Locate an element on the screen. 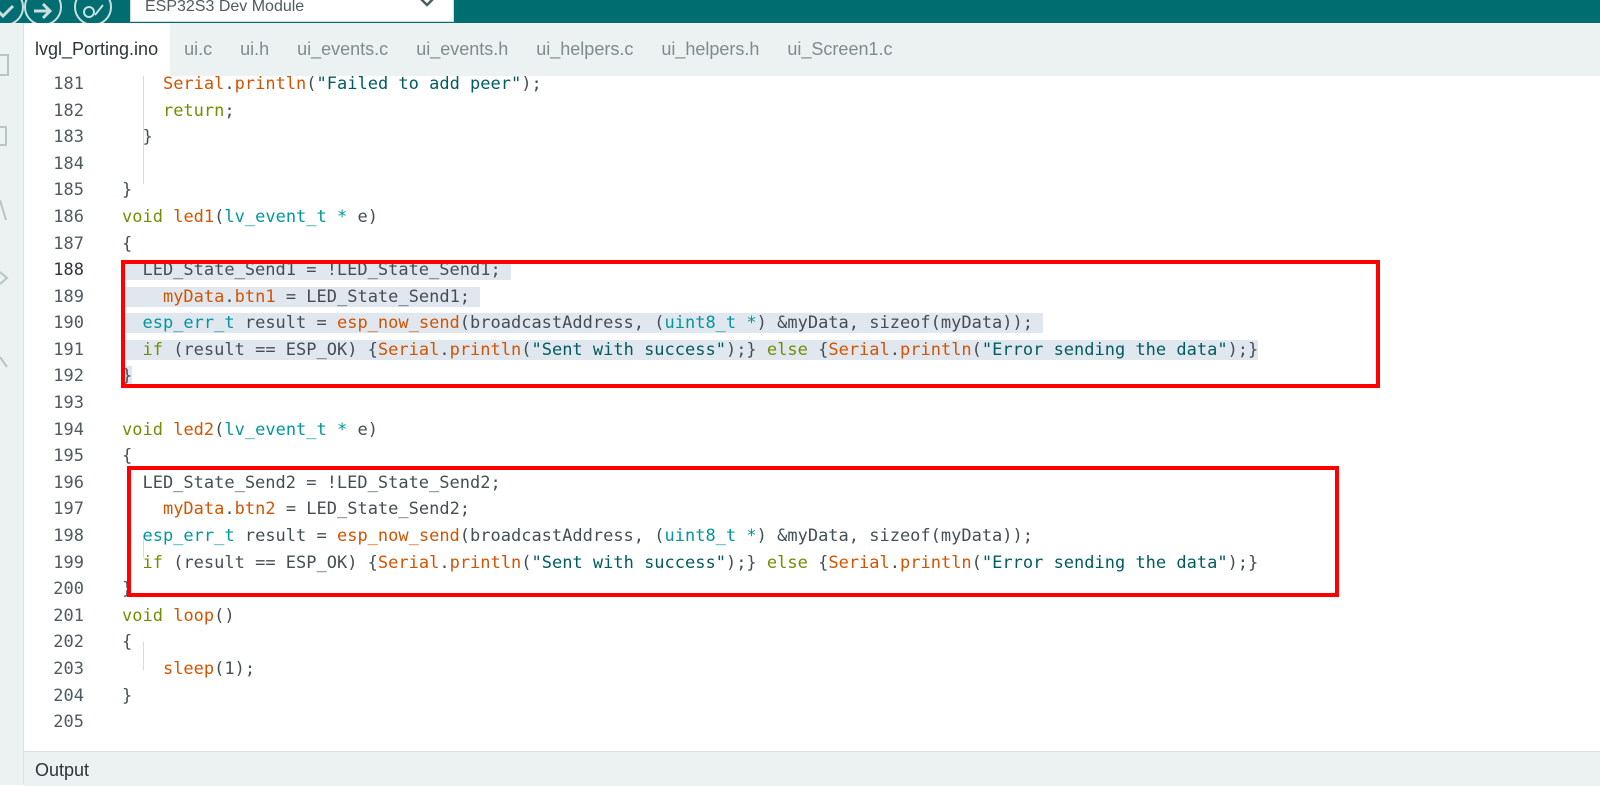 The height and width of the screenshot is (786, 1600). line-number: 200 is located at coordinates (68, 589).